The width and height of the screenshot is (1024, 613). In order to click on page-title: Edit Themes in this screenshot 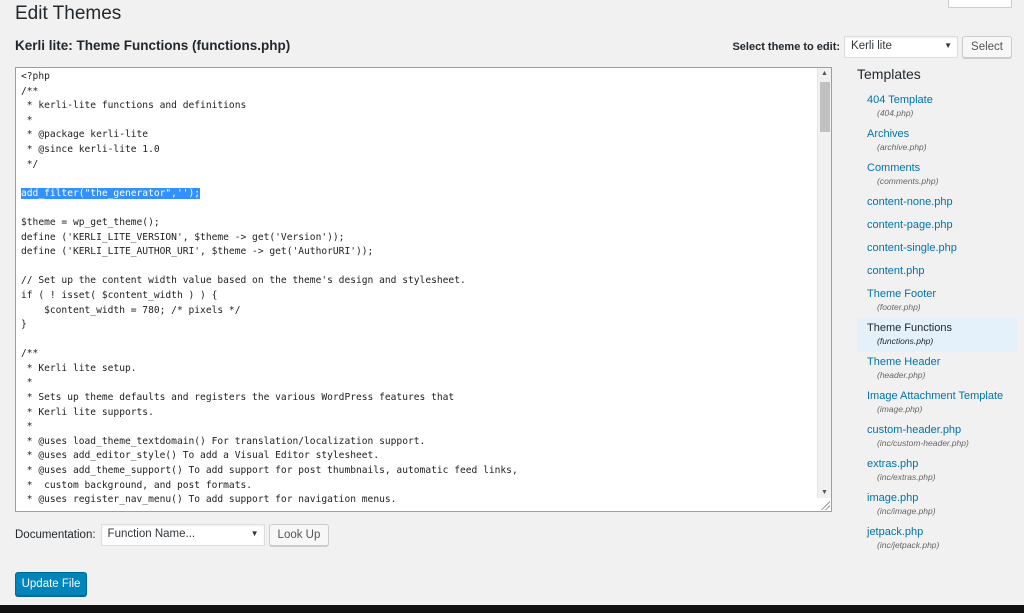, I will do `click(68, 13)`.